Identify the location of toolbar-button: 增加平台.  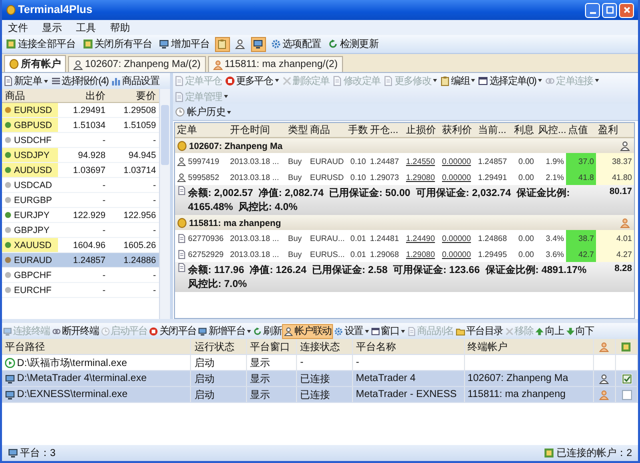
(184, 44).